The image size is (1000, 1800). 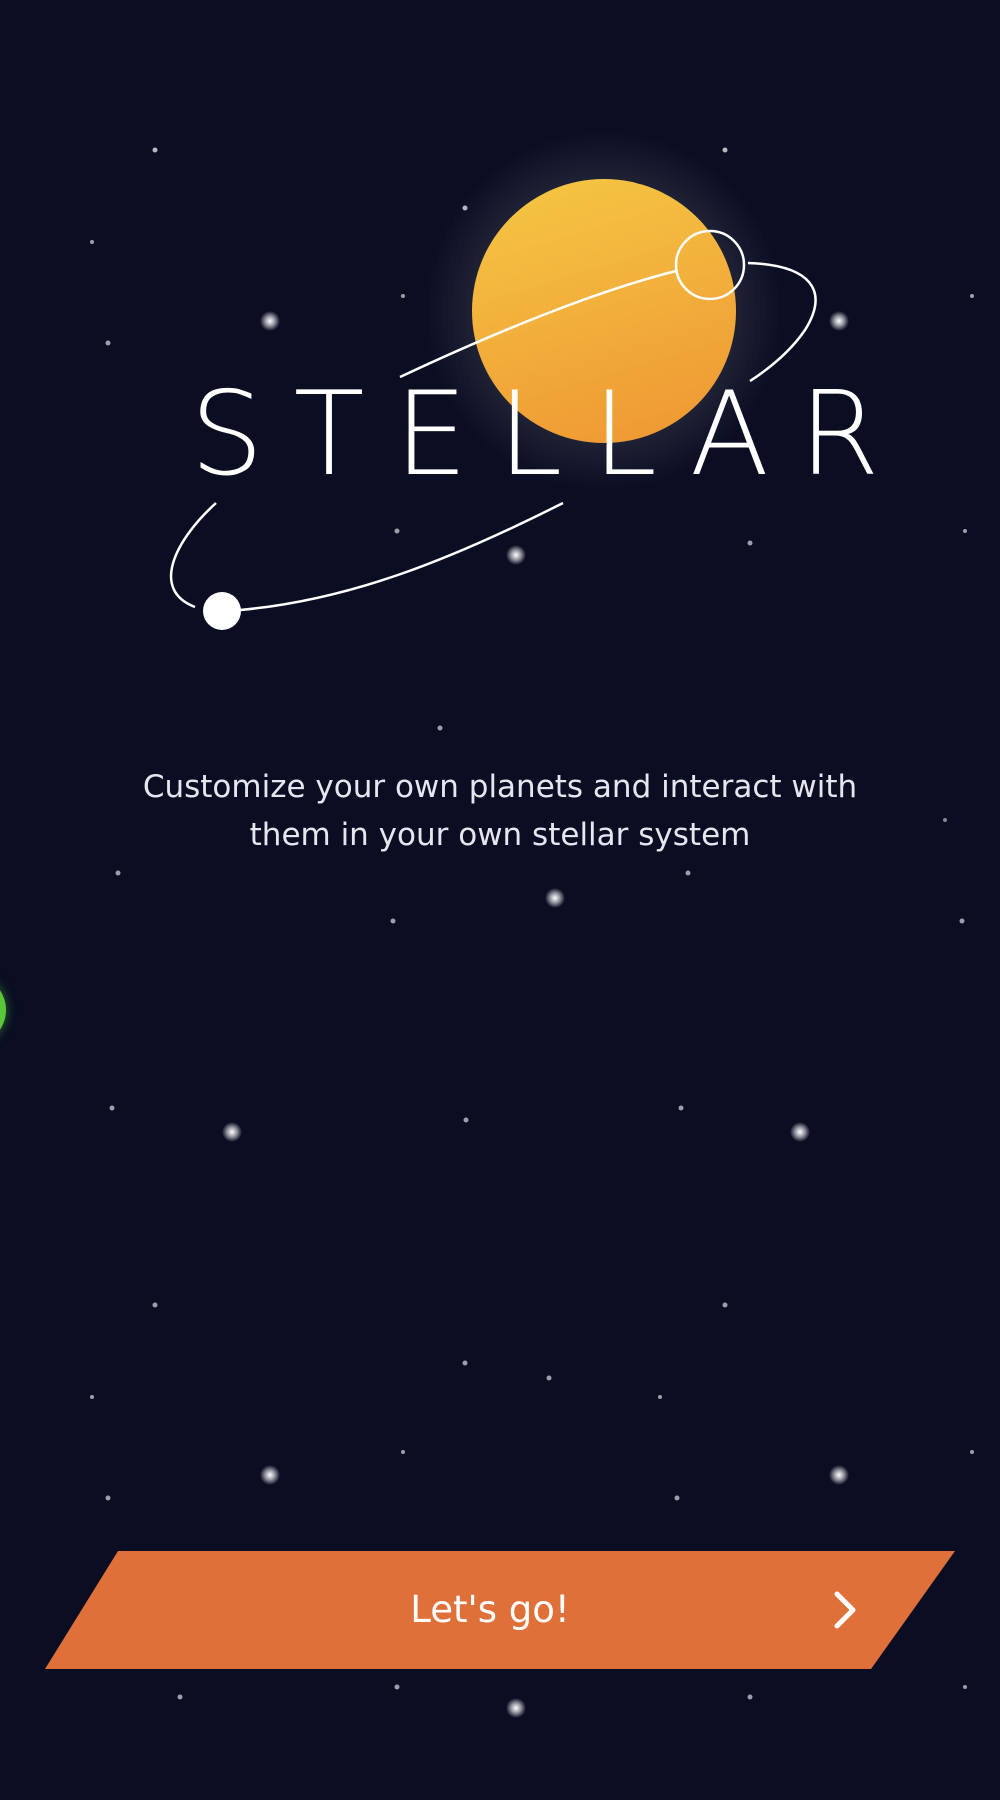 I want to click on chevron-right-icon, so click(x=845, y=1610).